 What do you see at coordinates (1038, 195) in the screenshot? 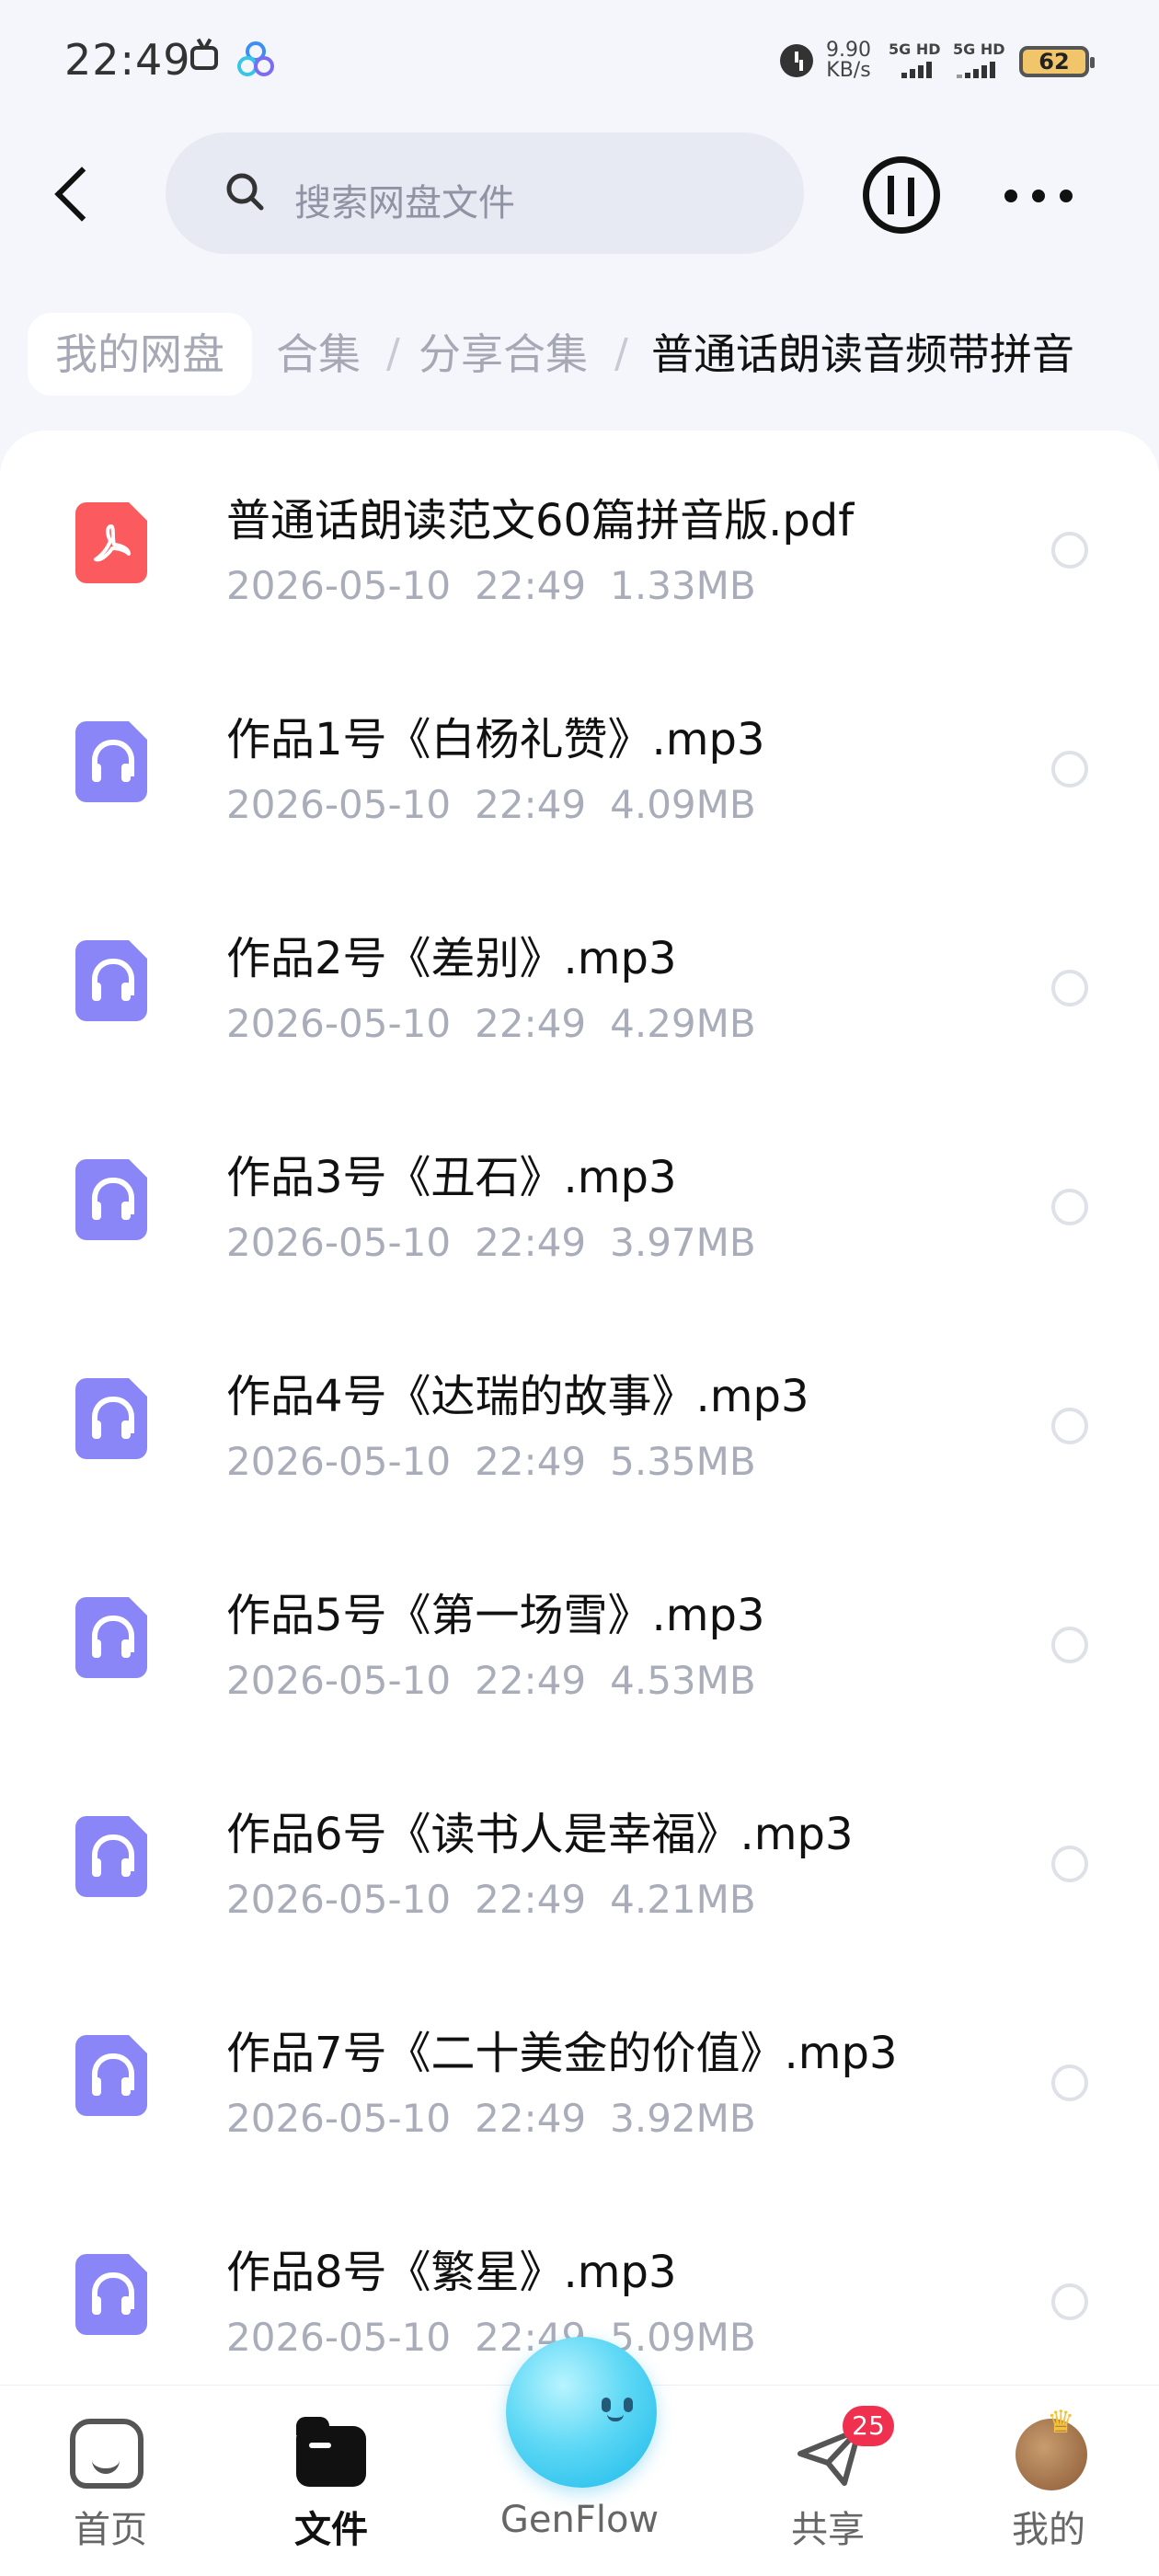
I see `more-options-icon` at bounding box center [1038, 195].